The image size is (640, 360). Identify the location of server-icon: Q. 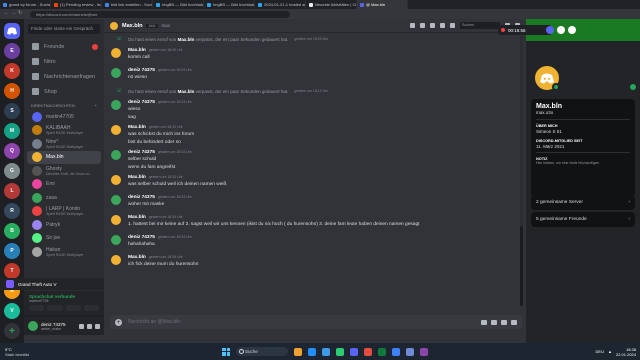
(12, 151).